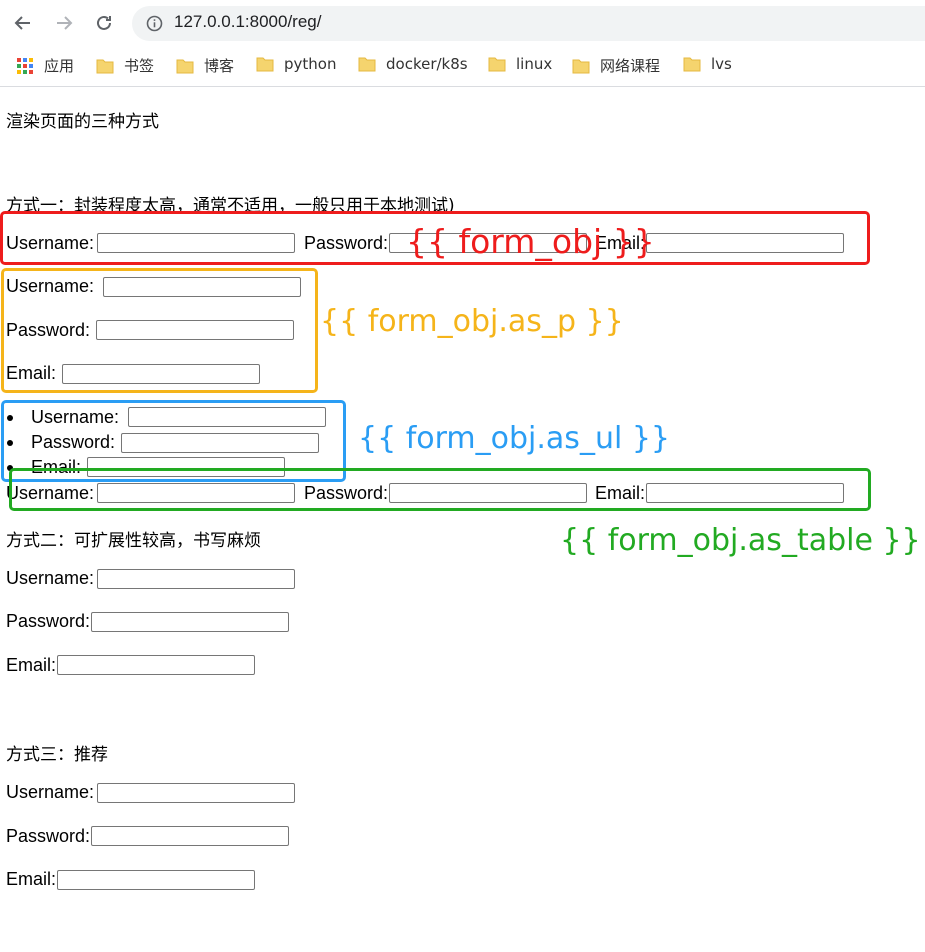 This screenshot has height=952, width=925. What do you see at coordinates (440, 489) in the screenshot?
I see `as-table-highlight-box` at bounding box center [440, 489].